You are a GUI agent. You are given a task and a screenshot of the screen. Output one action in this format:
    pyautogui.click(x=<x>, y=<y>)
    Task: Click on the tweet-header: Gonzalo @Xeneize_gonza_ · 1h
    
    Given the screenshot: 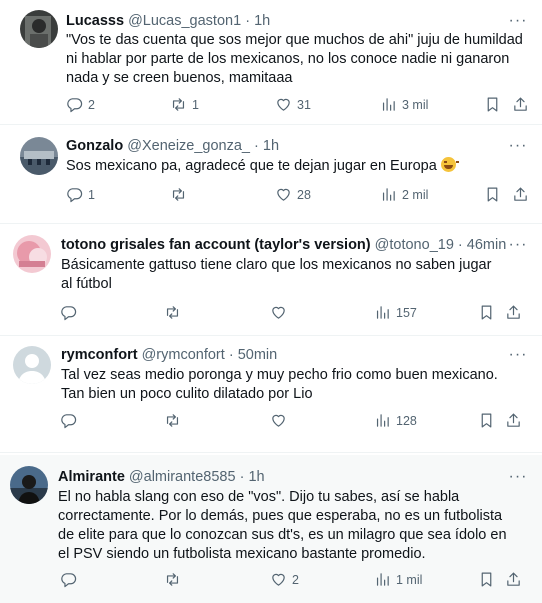 What is the action you would take?
    pyautogui.click(x=172, y=146)
    